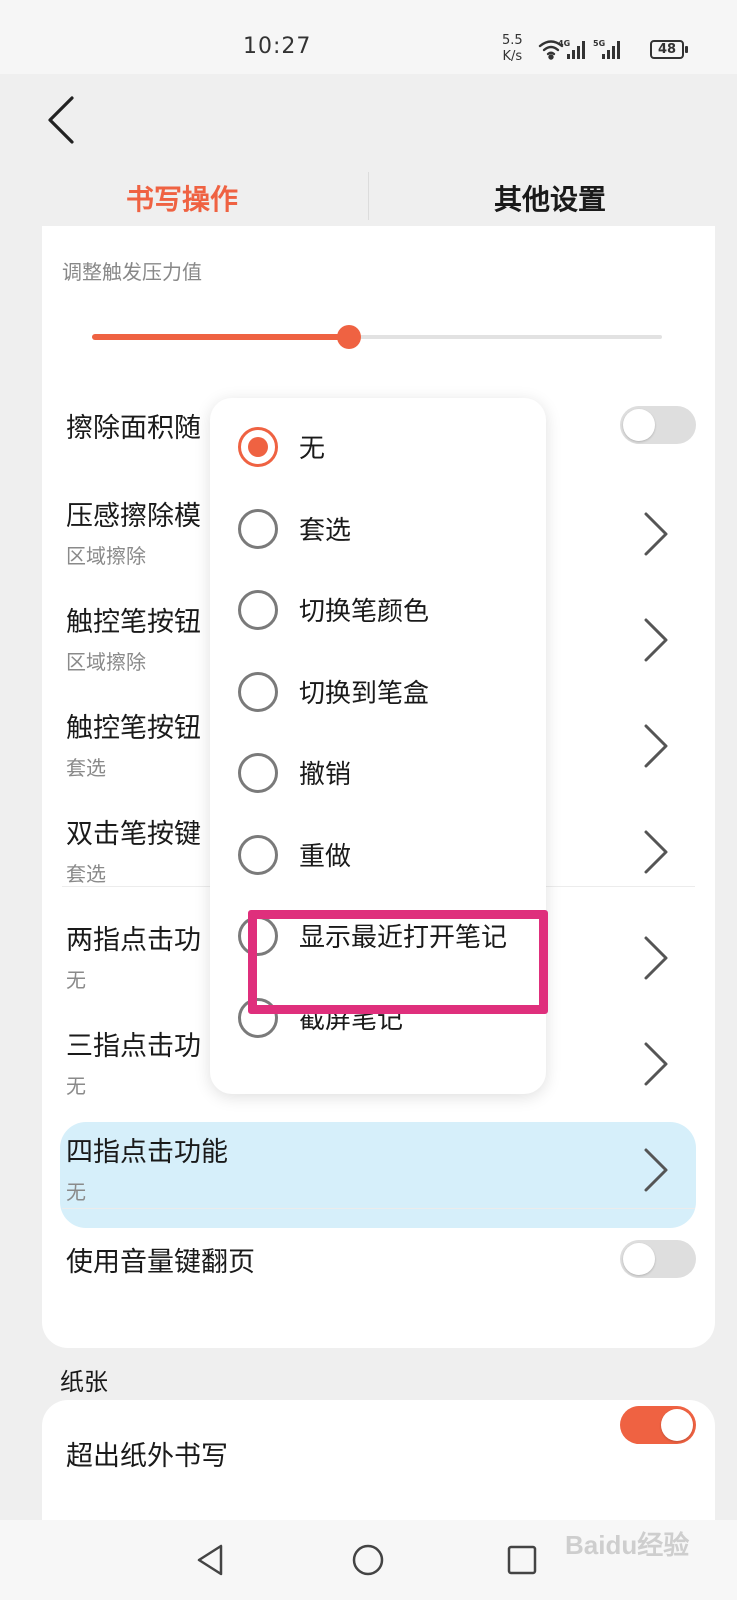 The height and width of the screenshot is (1600, 737). What do you see at coordinates (550, 198) in the screenshot?
I see `tab-other-settings: 其他设置` at bounding box center [550, 198].